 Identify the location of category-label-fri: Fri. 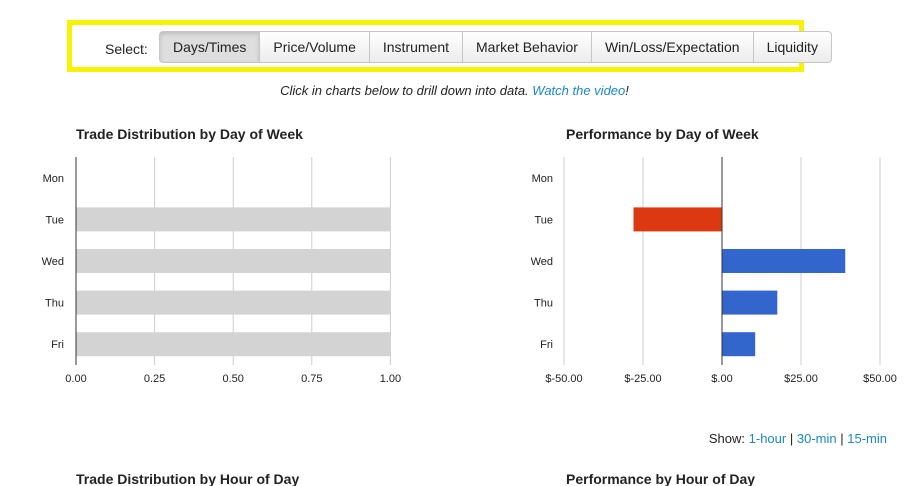
(546, 345).